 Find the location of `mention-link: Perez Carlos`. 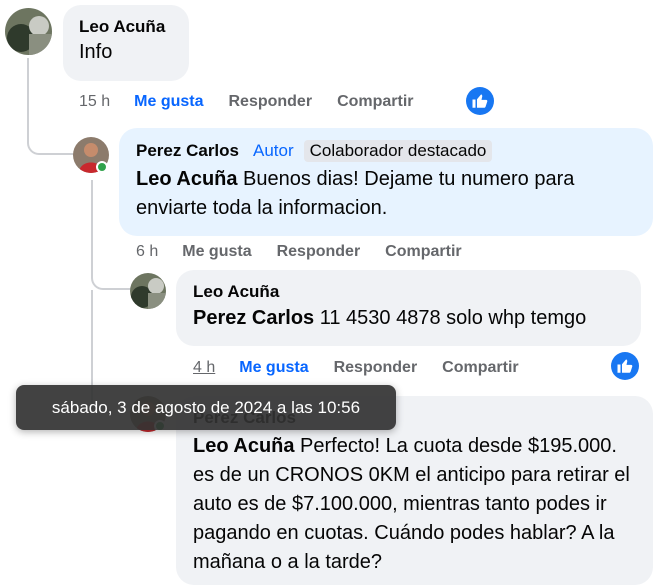

mention-link: Perez Carlos is located at coordinates (253, 318).